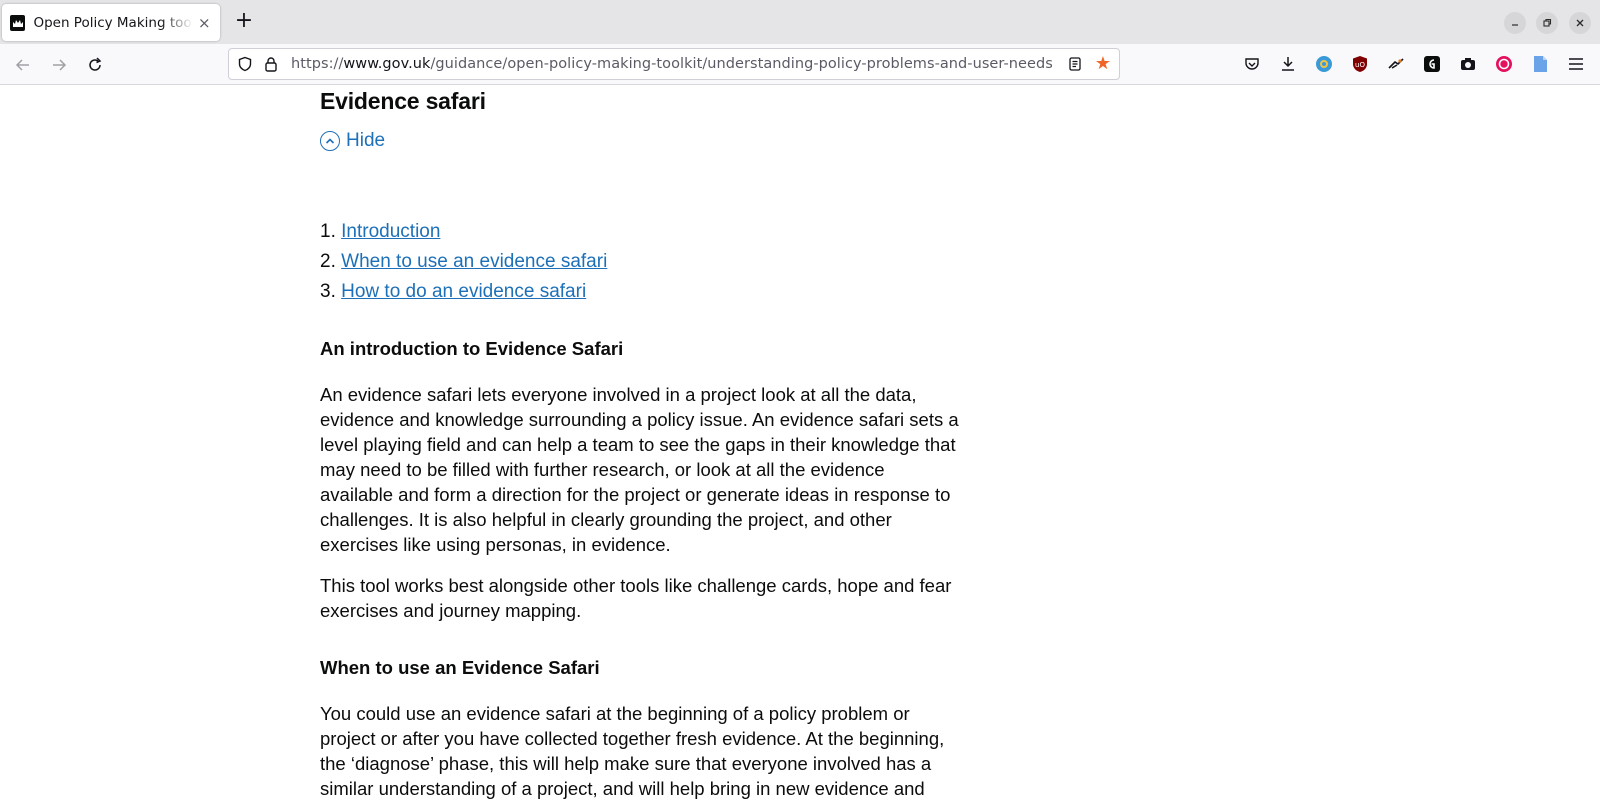 The width and height of the screenshot is (1600, 803). Describe the element at coordinates (474, 261) in the screenshot. I see `contents-link-when-to-use: When to use an evidence safari` at that location.